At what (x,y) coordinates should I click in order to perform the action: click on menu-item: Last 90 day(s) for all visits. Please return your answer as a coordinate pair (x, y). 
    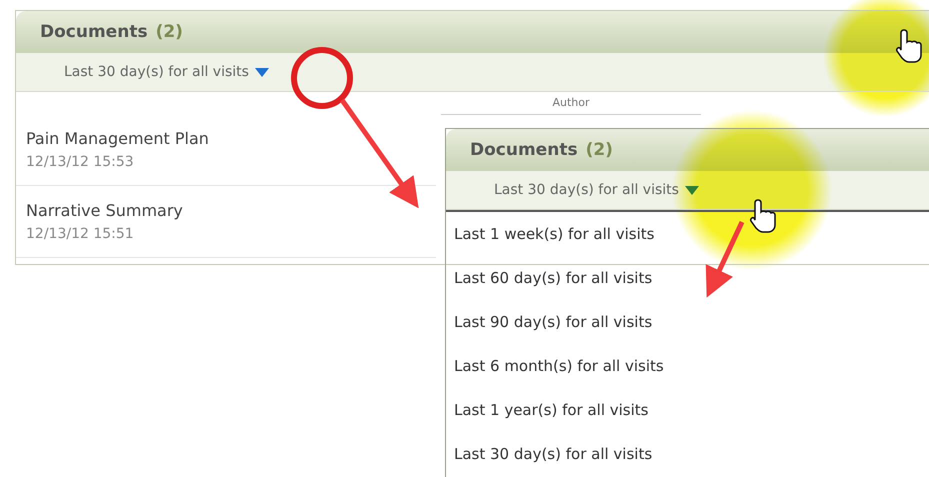
    Looking at the image, I should click on (687, 322).